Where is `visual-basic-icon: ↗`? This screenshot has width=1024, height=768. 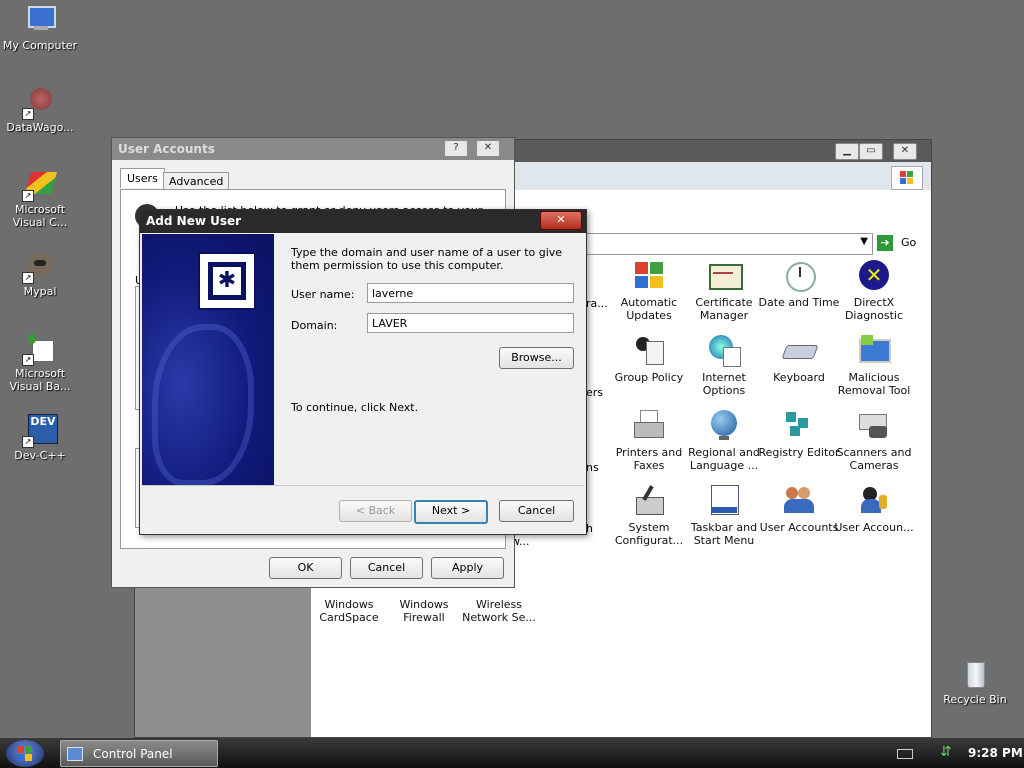
visual-basic-icon: ↗ is located at coordinates (39, 349).